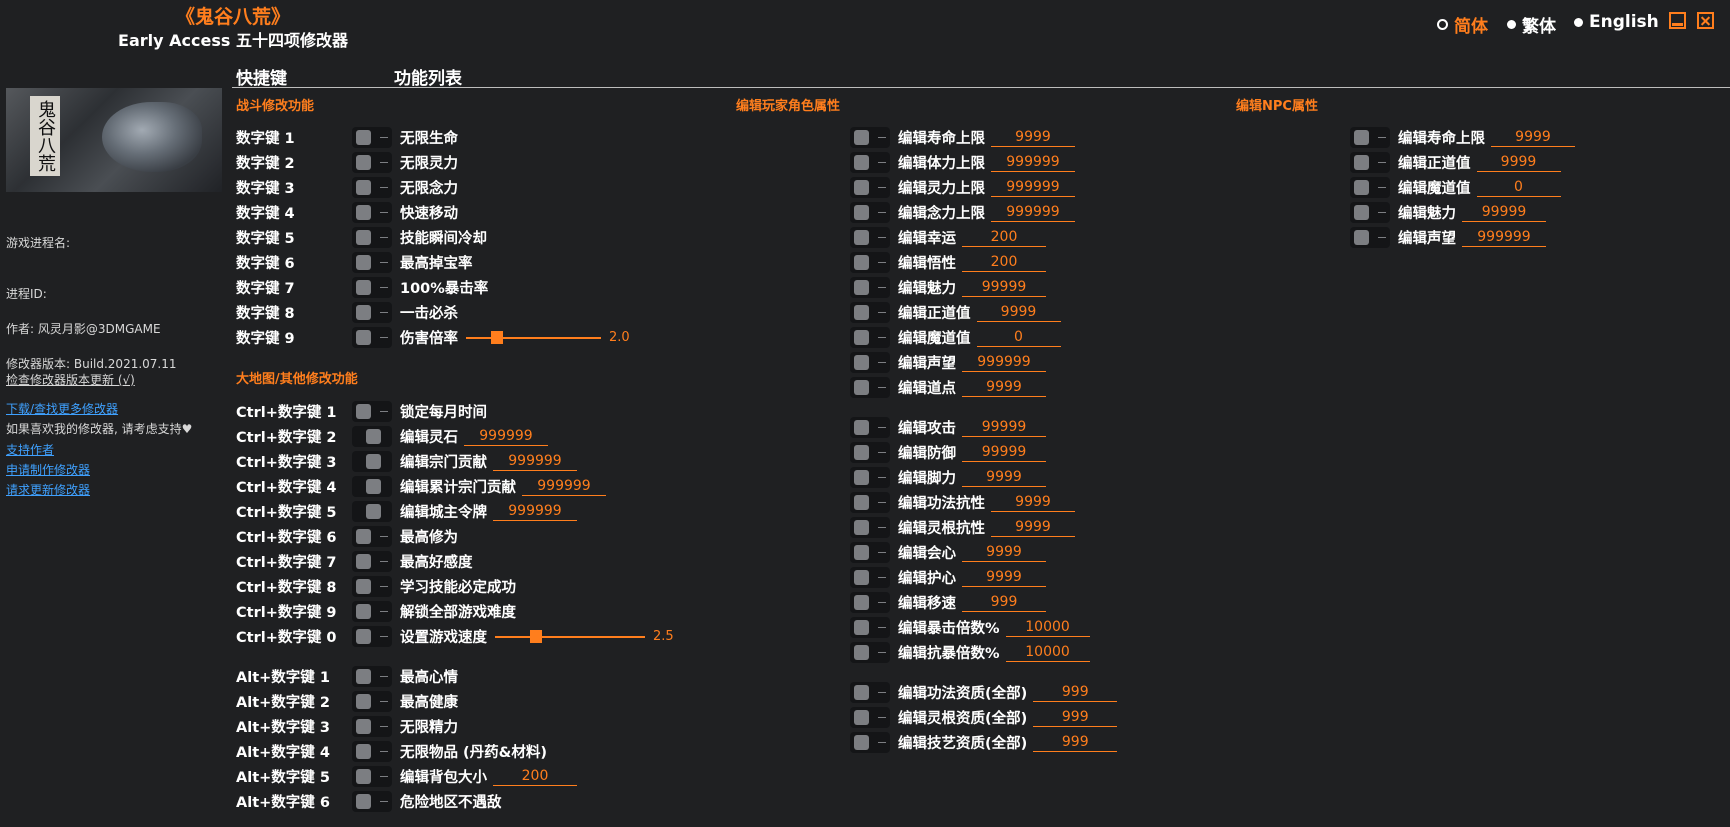 The image size is (1730, 827). I want to click on download-more-link: 下载/查找更多修改器, so click(62, 408).